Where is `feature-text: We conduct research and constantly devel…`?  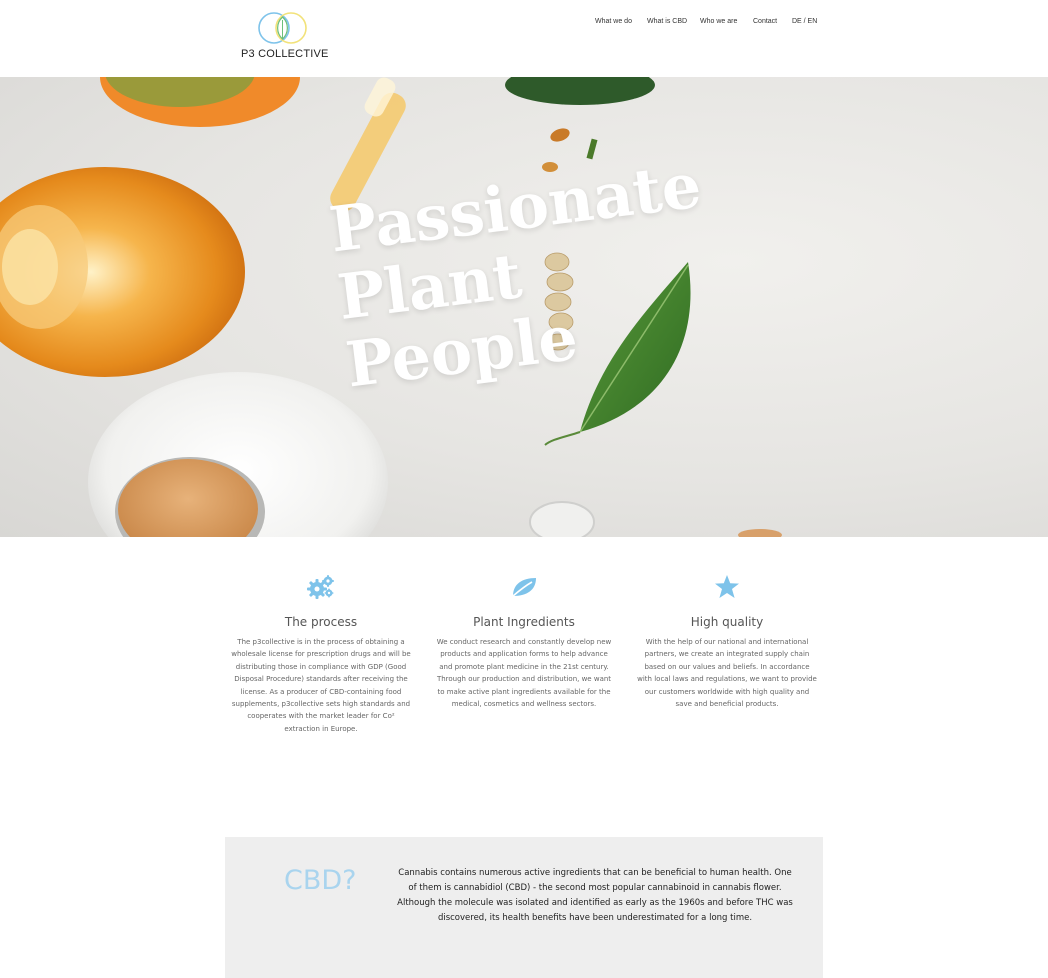
feature-text: We conduct research and constantly devel… is located at coordinates (524, 673).